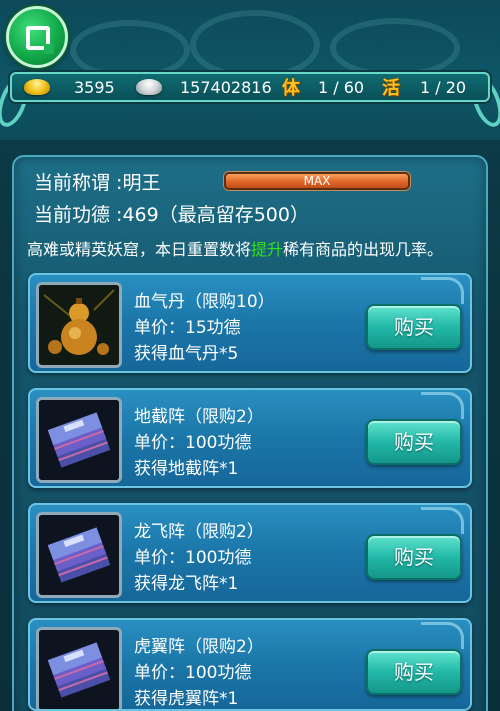 This screenshot has height=711, width=500. Describe the element at coordinates (139, 249) in the screenshot. I see `desc-text: 高难或精英妖窟，本日重置数将` at that location.